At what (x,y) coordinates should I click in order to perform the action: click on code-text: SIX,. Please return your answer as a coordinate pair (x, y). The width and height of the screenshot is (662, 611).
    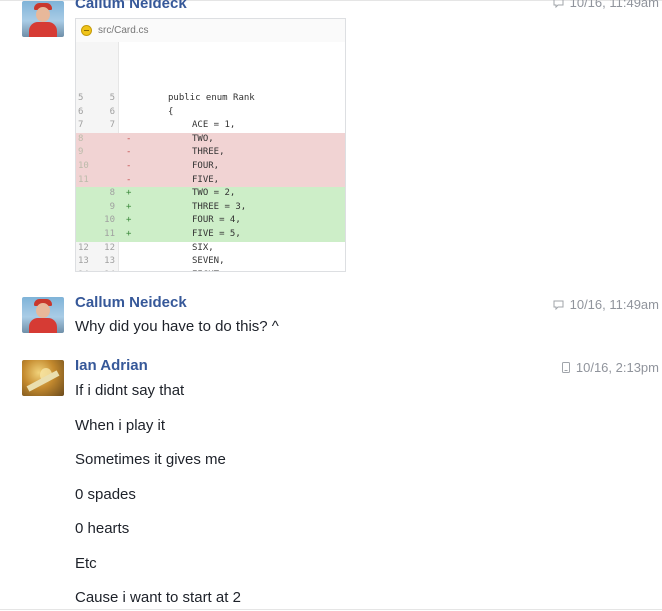
    Looking at the image, I should click on (203, 247).